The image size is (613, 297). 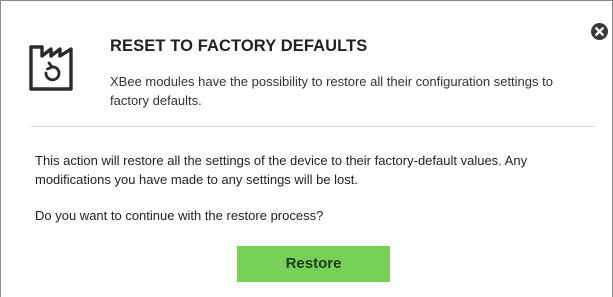 I want to click on divider, so click(x=313, y=126).